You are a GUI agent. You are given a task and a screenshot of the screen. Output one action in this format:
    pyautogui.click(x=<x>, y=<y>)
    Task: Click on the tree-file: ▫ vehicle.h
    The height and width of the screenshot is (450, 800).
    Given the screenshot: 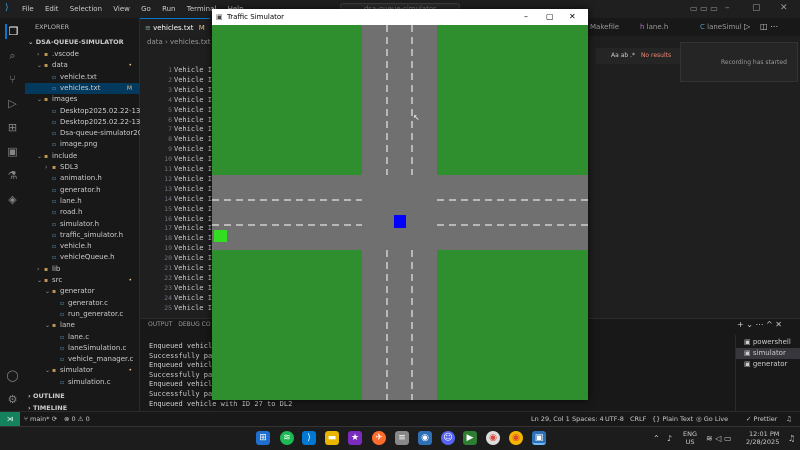 What is the action you would take?
    pyautogui.click(x=82, y=246)
    